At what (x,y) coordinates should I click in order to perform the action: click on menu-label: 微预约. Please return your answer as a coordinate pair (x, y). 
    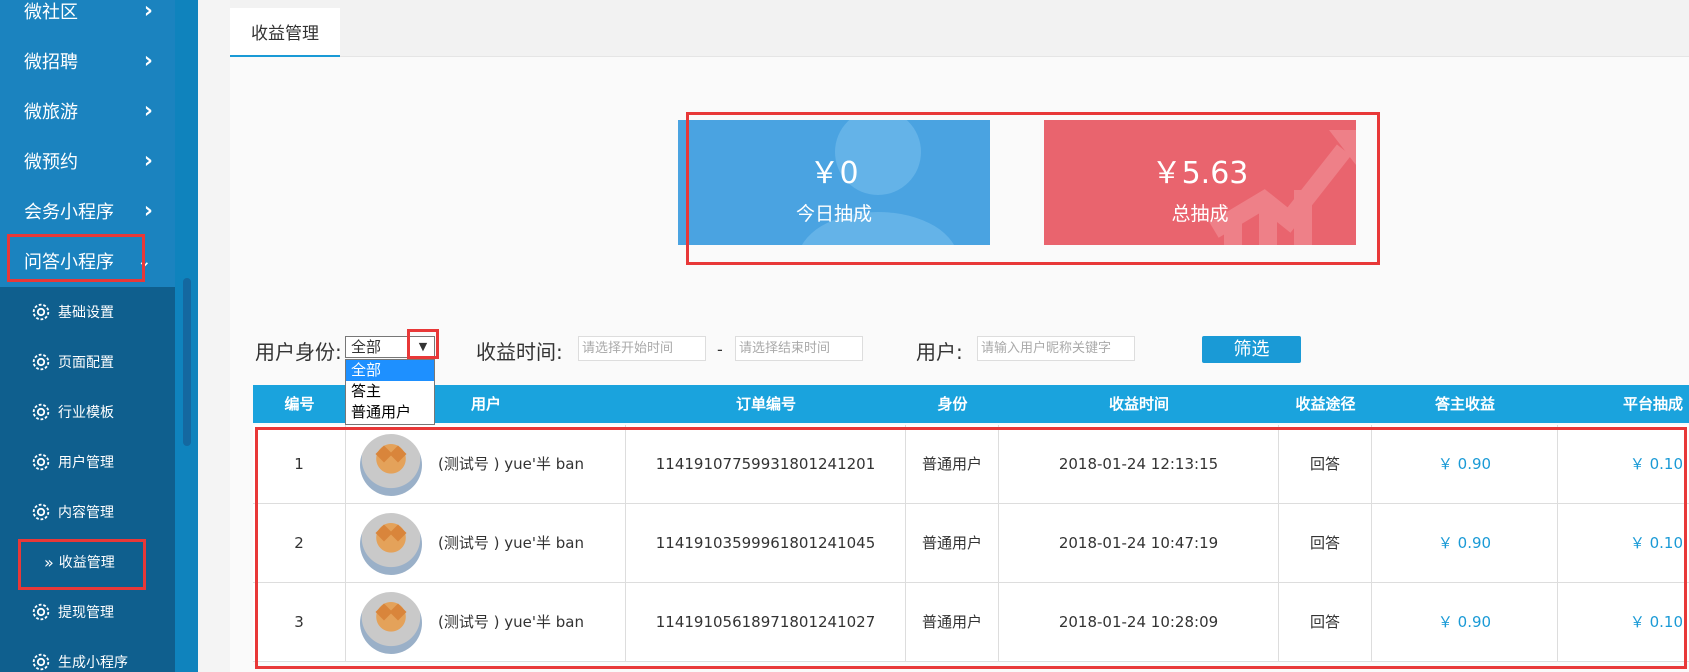
    Looking at the image, I should click on (51, 162).